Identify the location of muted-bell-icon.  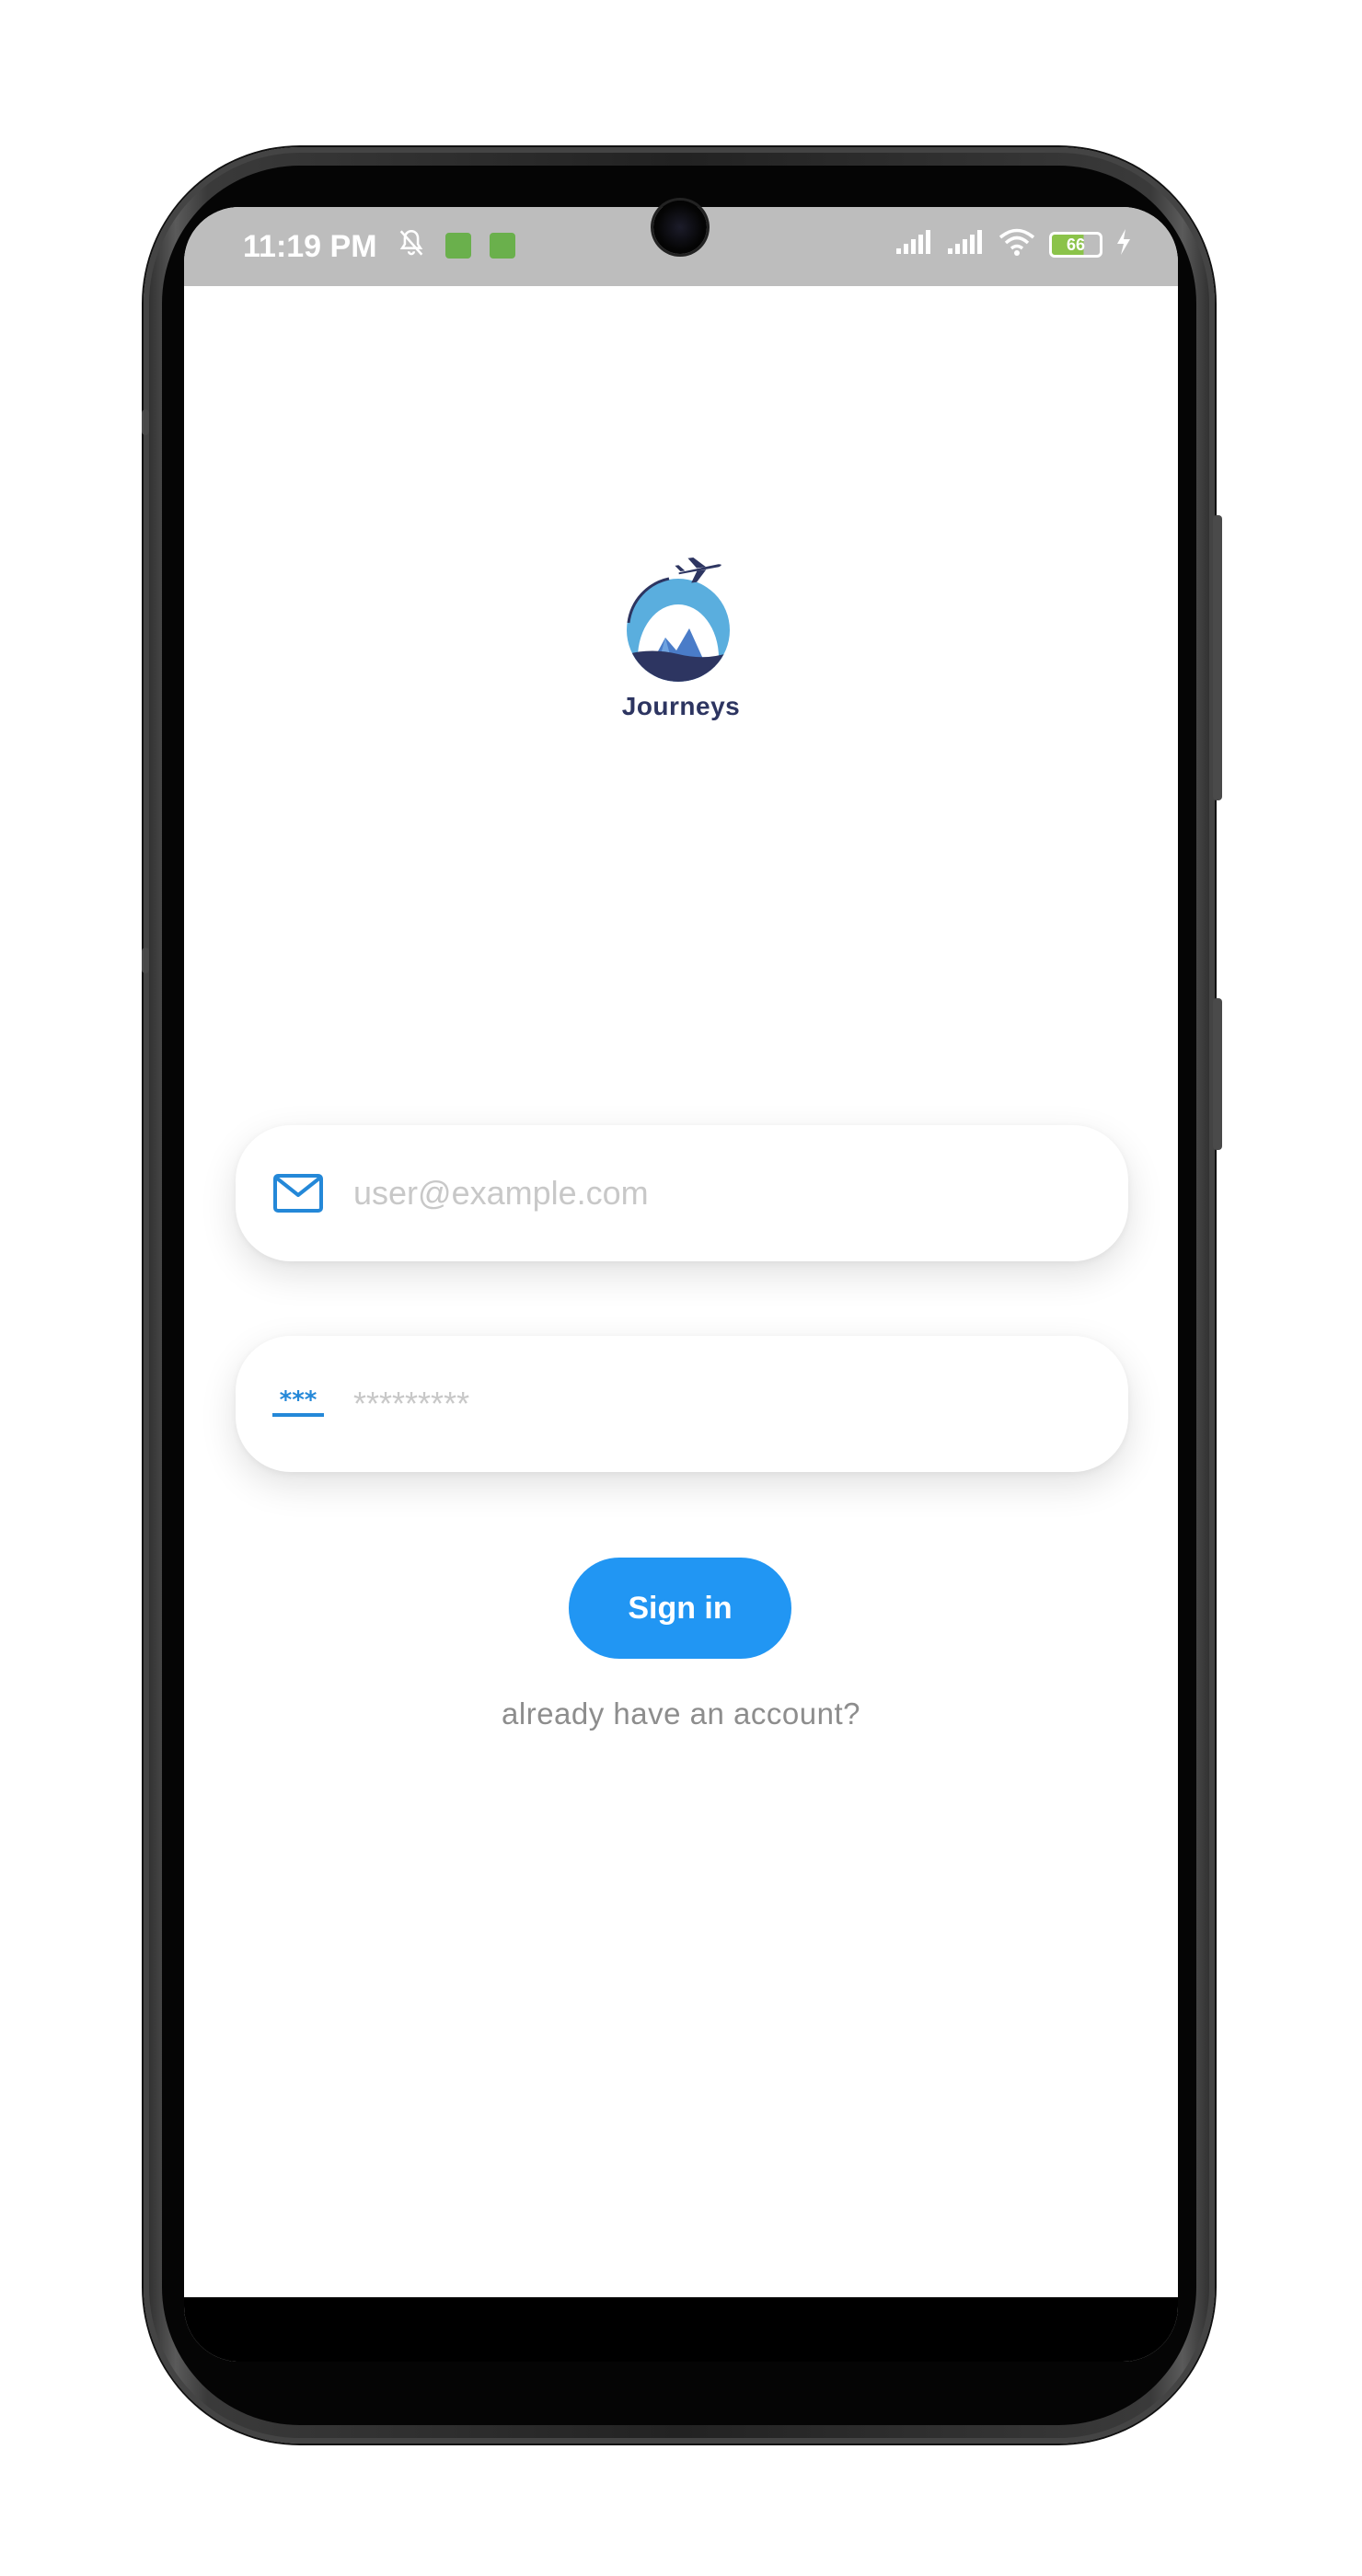
(412, 245).